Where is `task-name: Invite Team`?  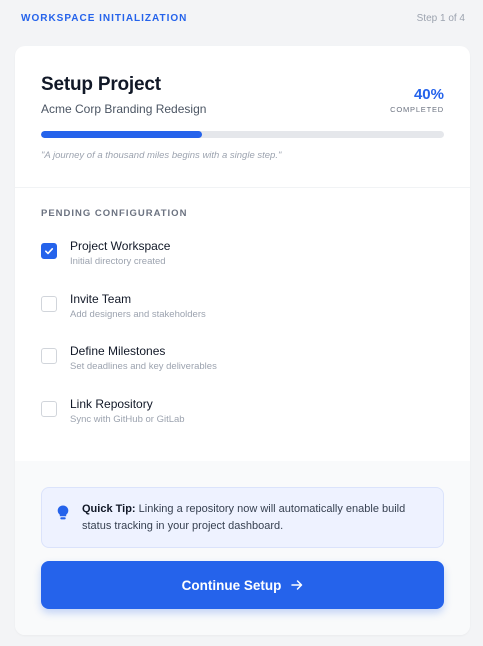 task-name: Invite Team is located at coordinates (101, 298).